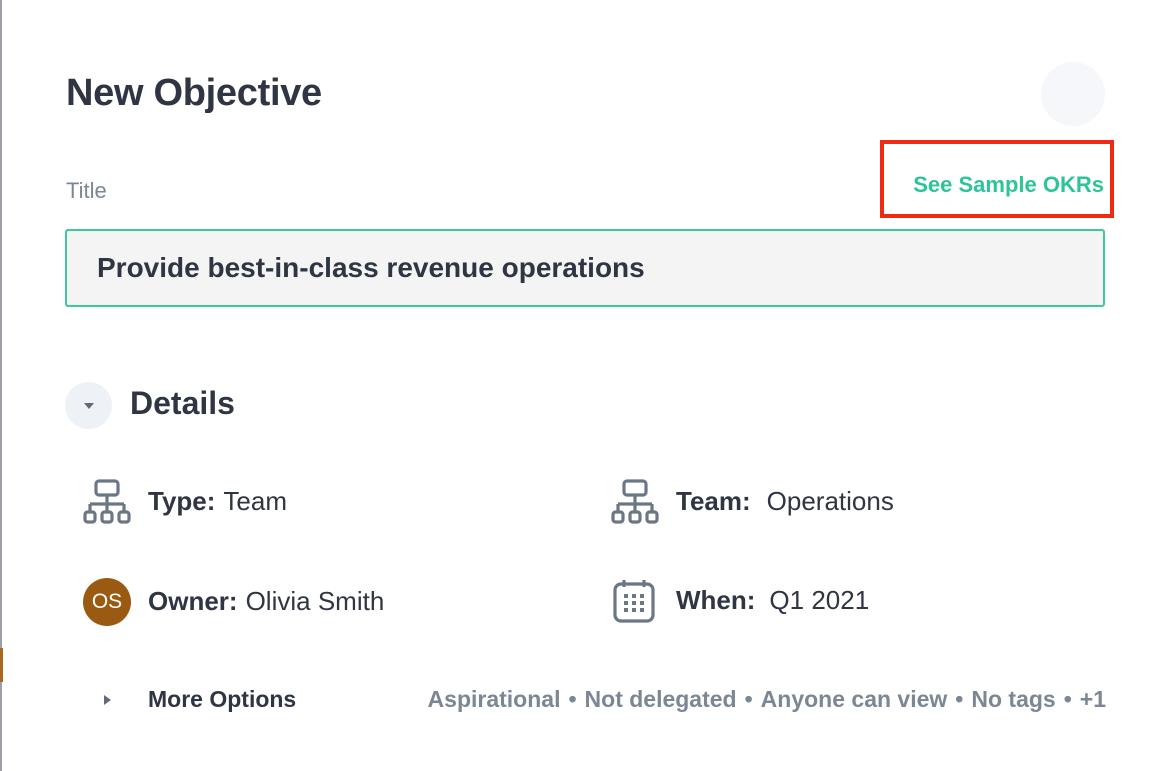 Image resolution: width=1164 pixels, height=771 pixels. I want to click on when-field: When: Q1 2021, so click(772, 600).